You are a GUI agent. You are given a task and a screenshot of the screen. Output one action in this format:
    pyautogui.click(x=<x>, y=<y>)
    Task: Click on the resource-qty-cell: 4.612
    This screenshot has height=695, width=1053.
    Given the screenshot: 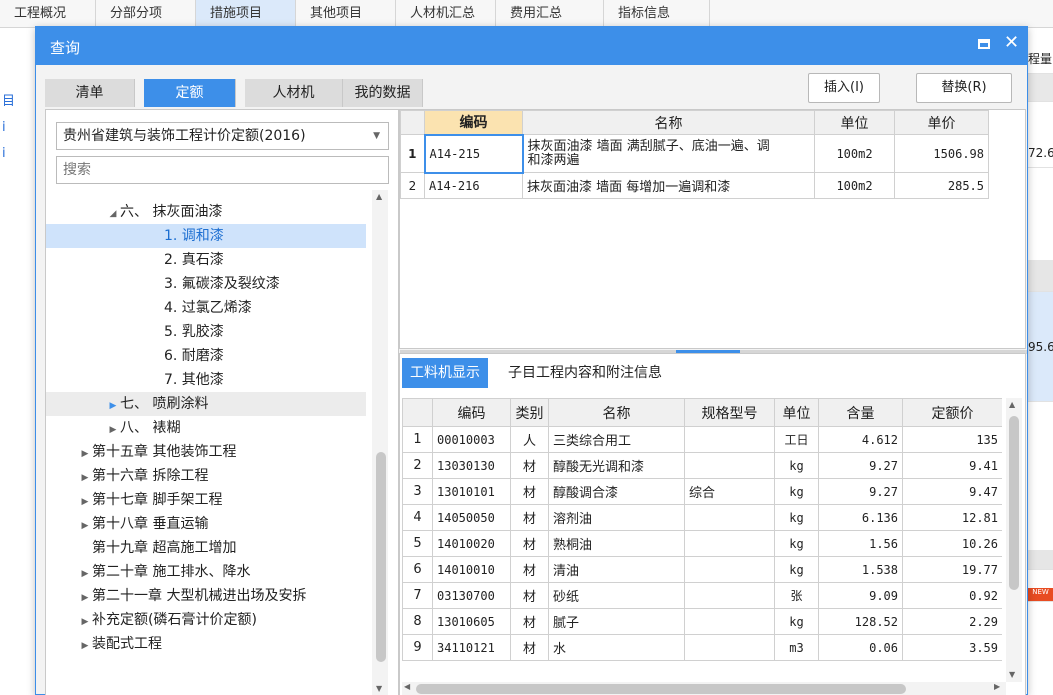 What is the action you would take?
    pyautogui.click(x=860, y=439)
    